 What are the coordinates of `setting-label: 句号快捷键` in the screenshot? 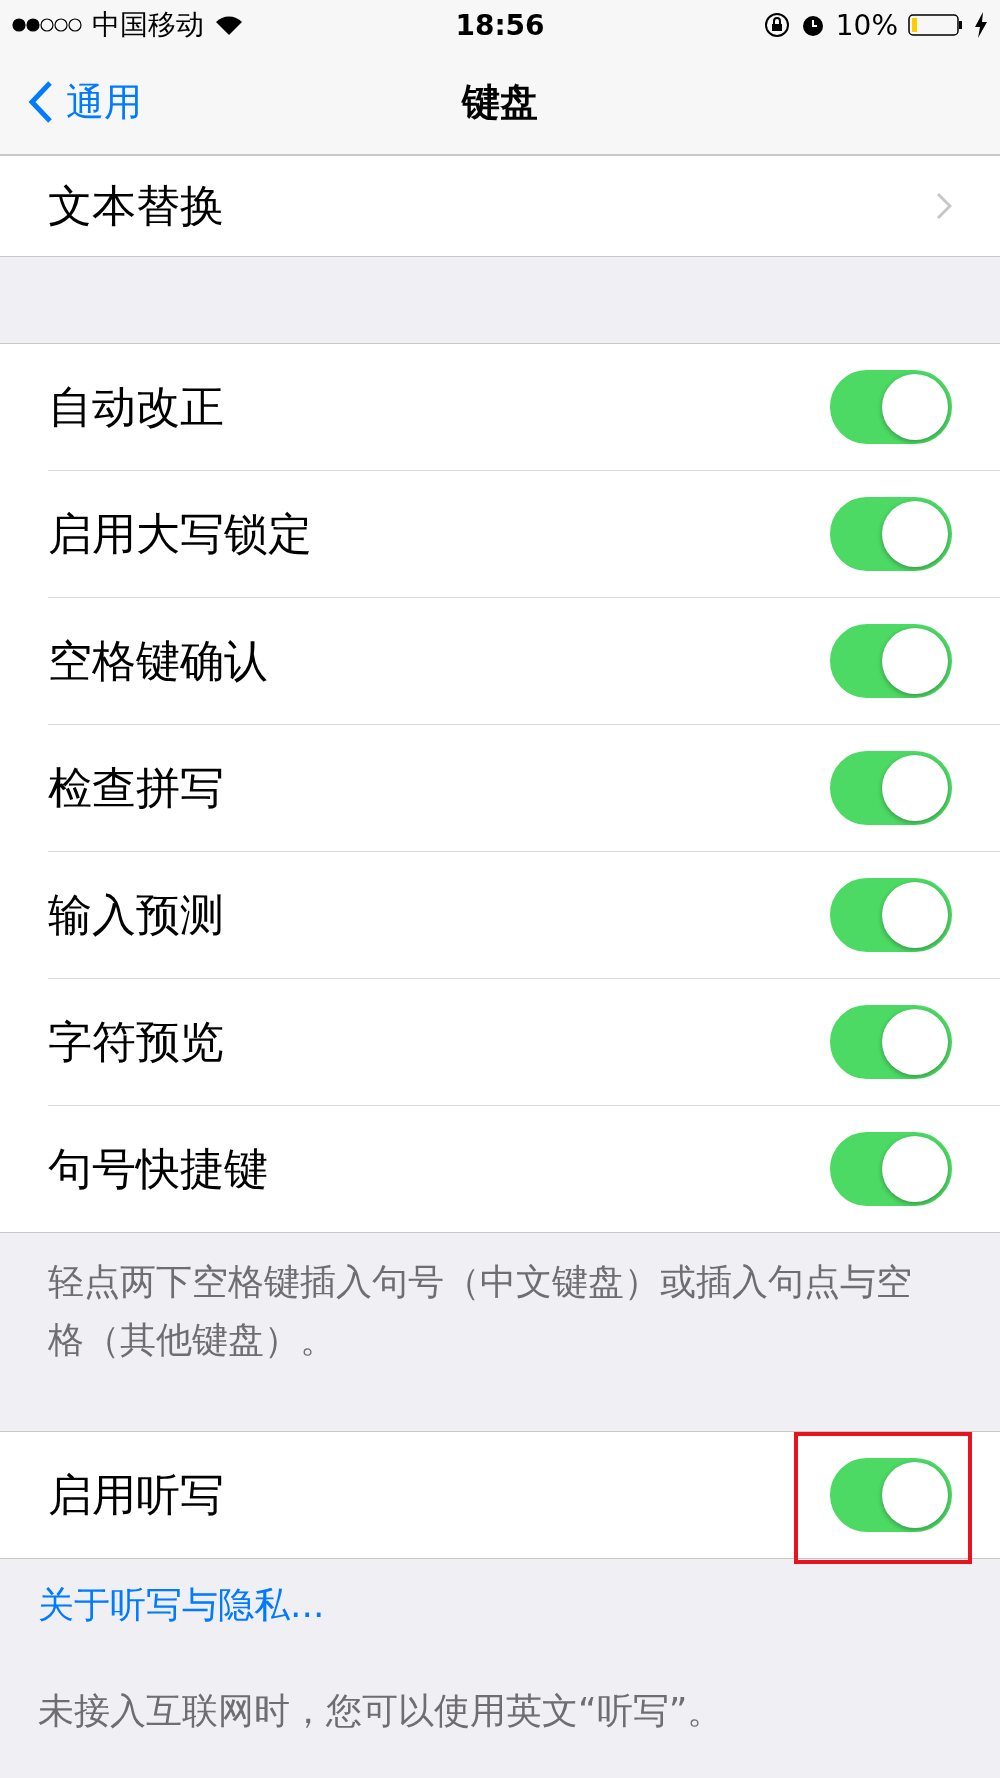 It's located at (158, 1168).